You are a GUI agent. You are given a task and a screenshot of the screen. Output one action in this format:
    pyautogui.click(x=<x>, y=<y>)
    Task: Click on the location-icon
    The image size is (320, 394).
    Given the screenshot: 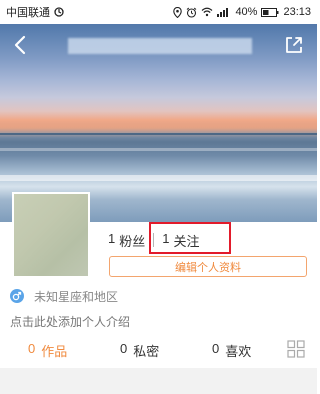 What is the action you would take?
    pyautogui.click(x=178, y=12)
    